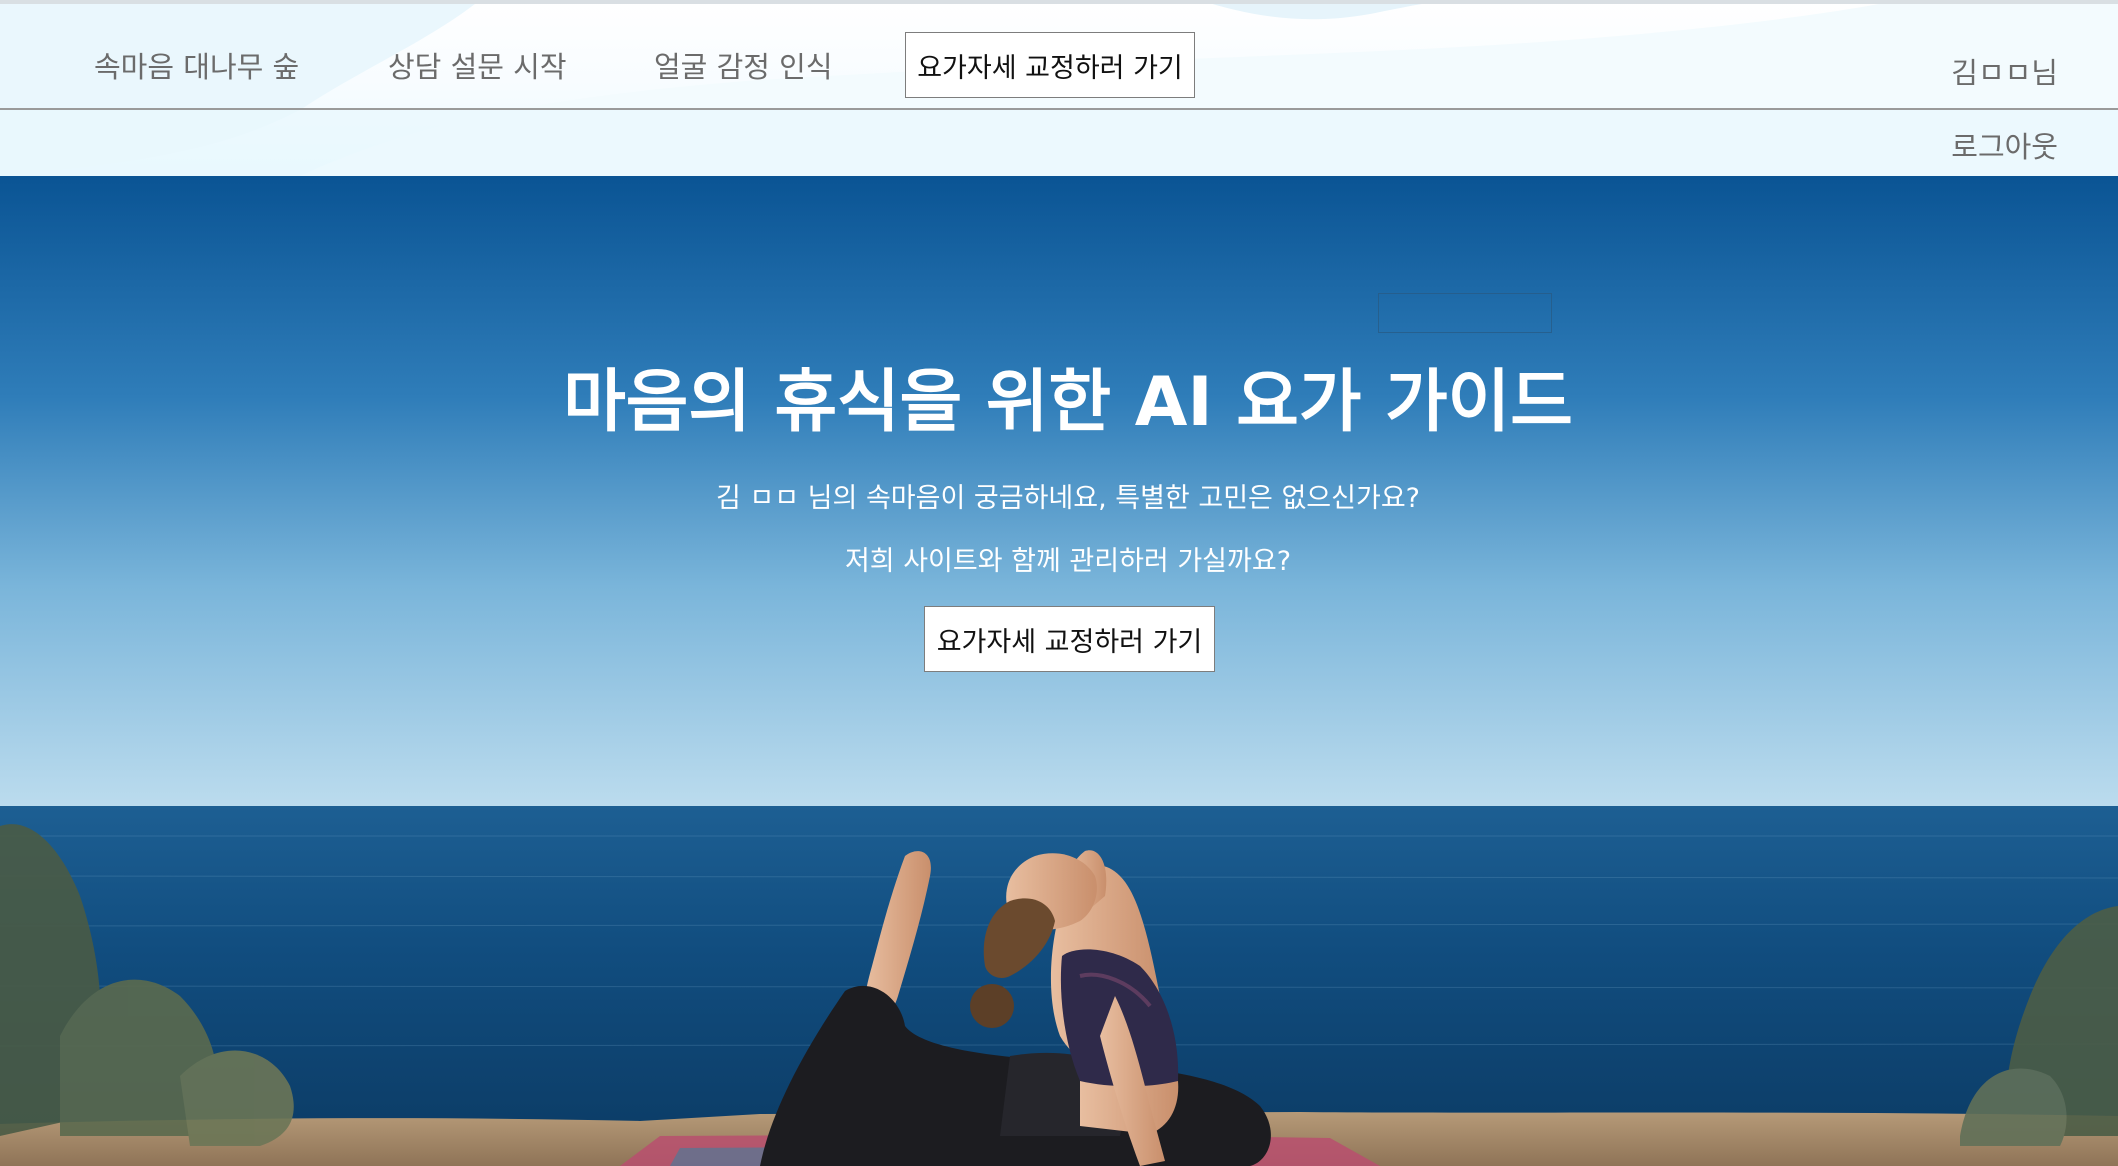 Image resolution: width=2118 pixels, height=1166 pixels. Describe the element at coordinates (196, 65) in the screenshot. I see `nav-link-bamboo-forest: 속마음 대나무 숲` at that location.